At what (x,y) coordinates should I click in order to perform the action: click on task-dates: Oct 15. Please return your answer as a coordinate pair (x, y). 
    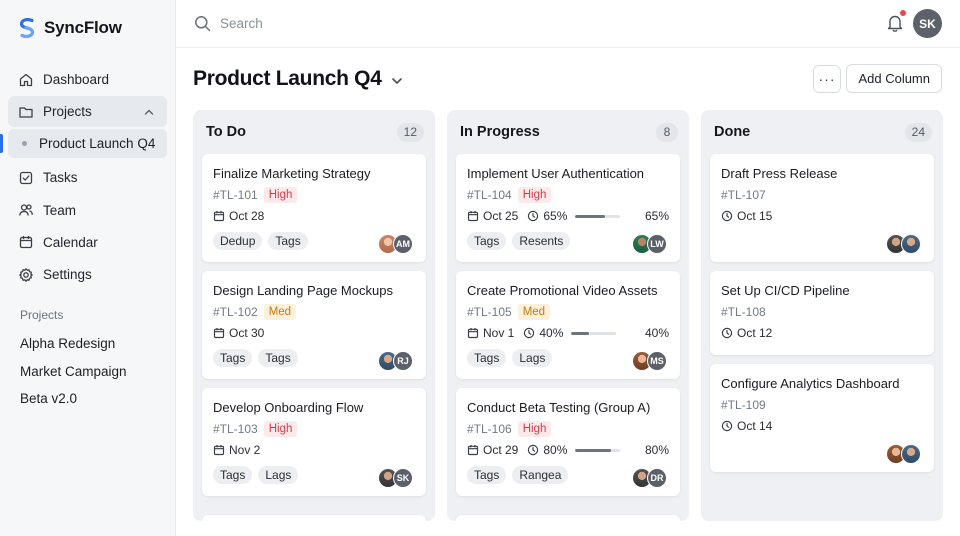
    Looking at the image, I should click on (822, 216).